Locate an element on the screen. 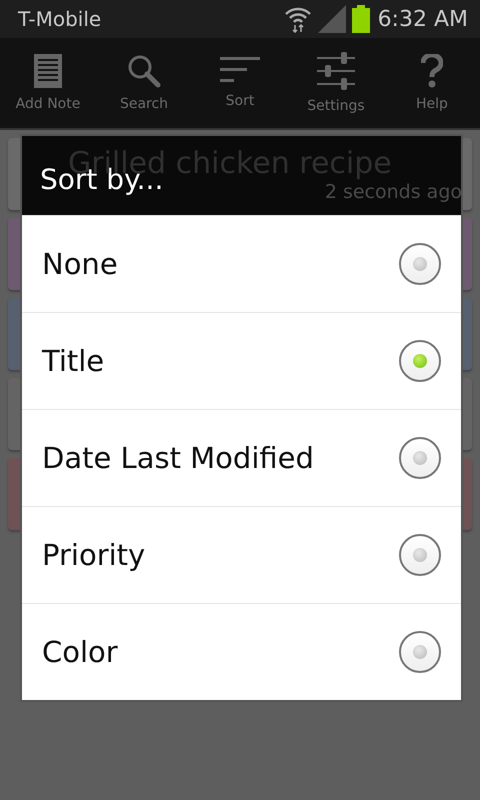  wifi-icon is located at coordinates (298, 19).